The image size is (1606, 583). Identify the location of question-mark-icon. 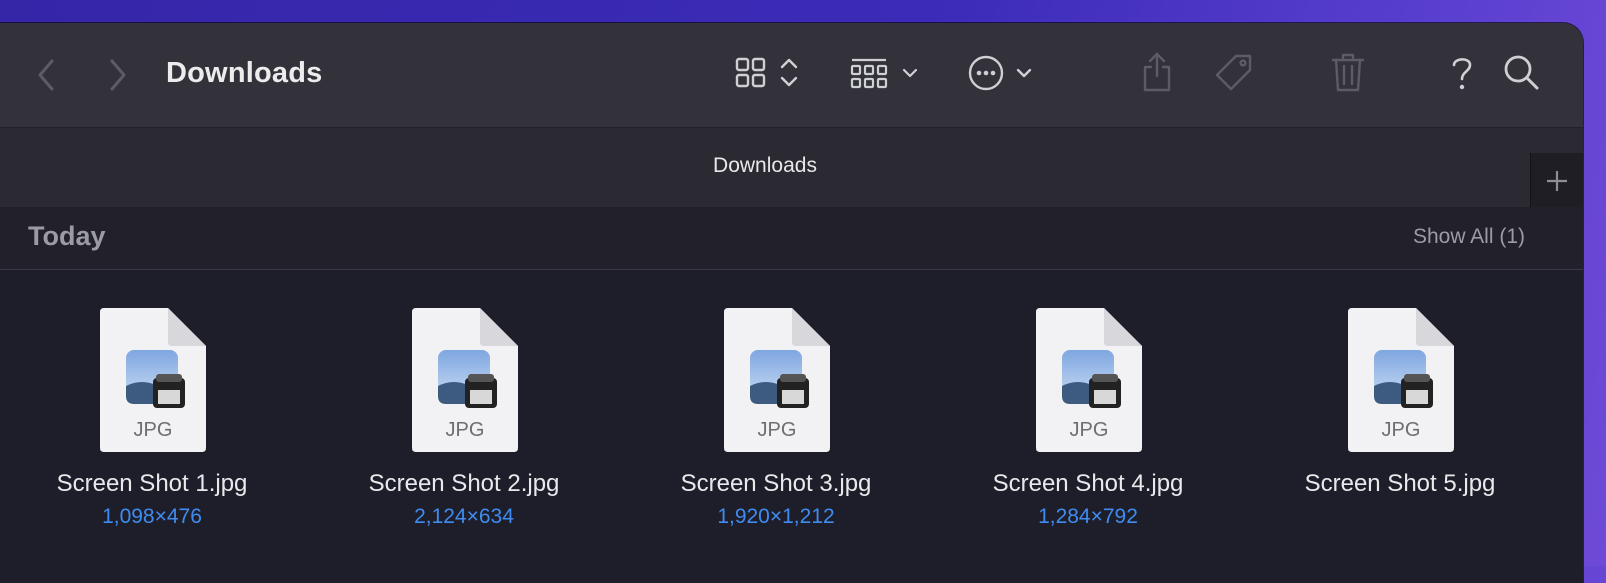
(1462, 74).